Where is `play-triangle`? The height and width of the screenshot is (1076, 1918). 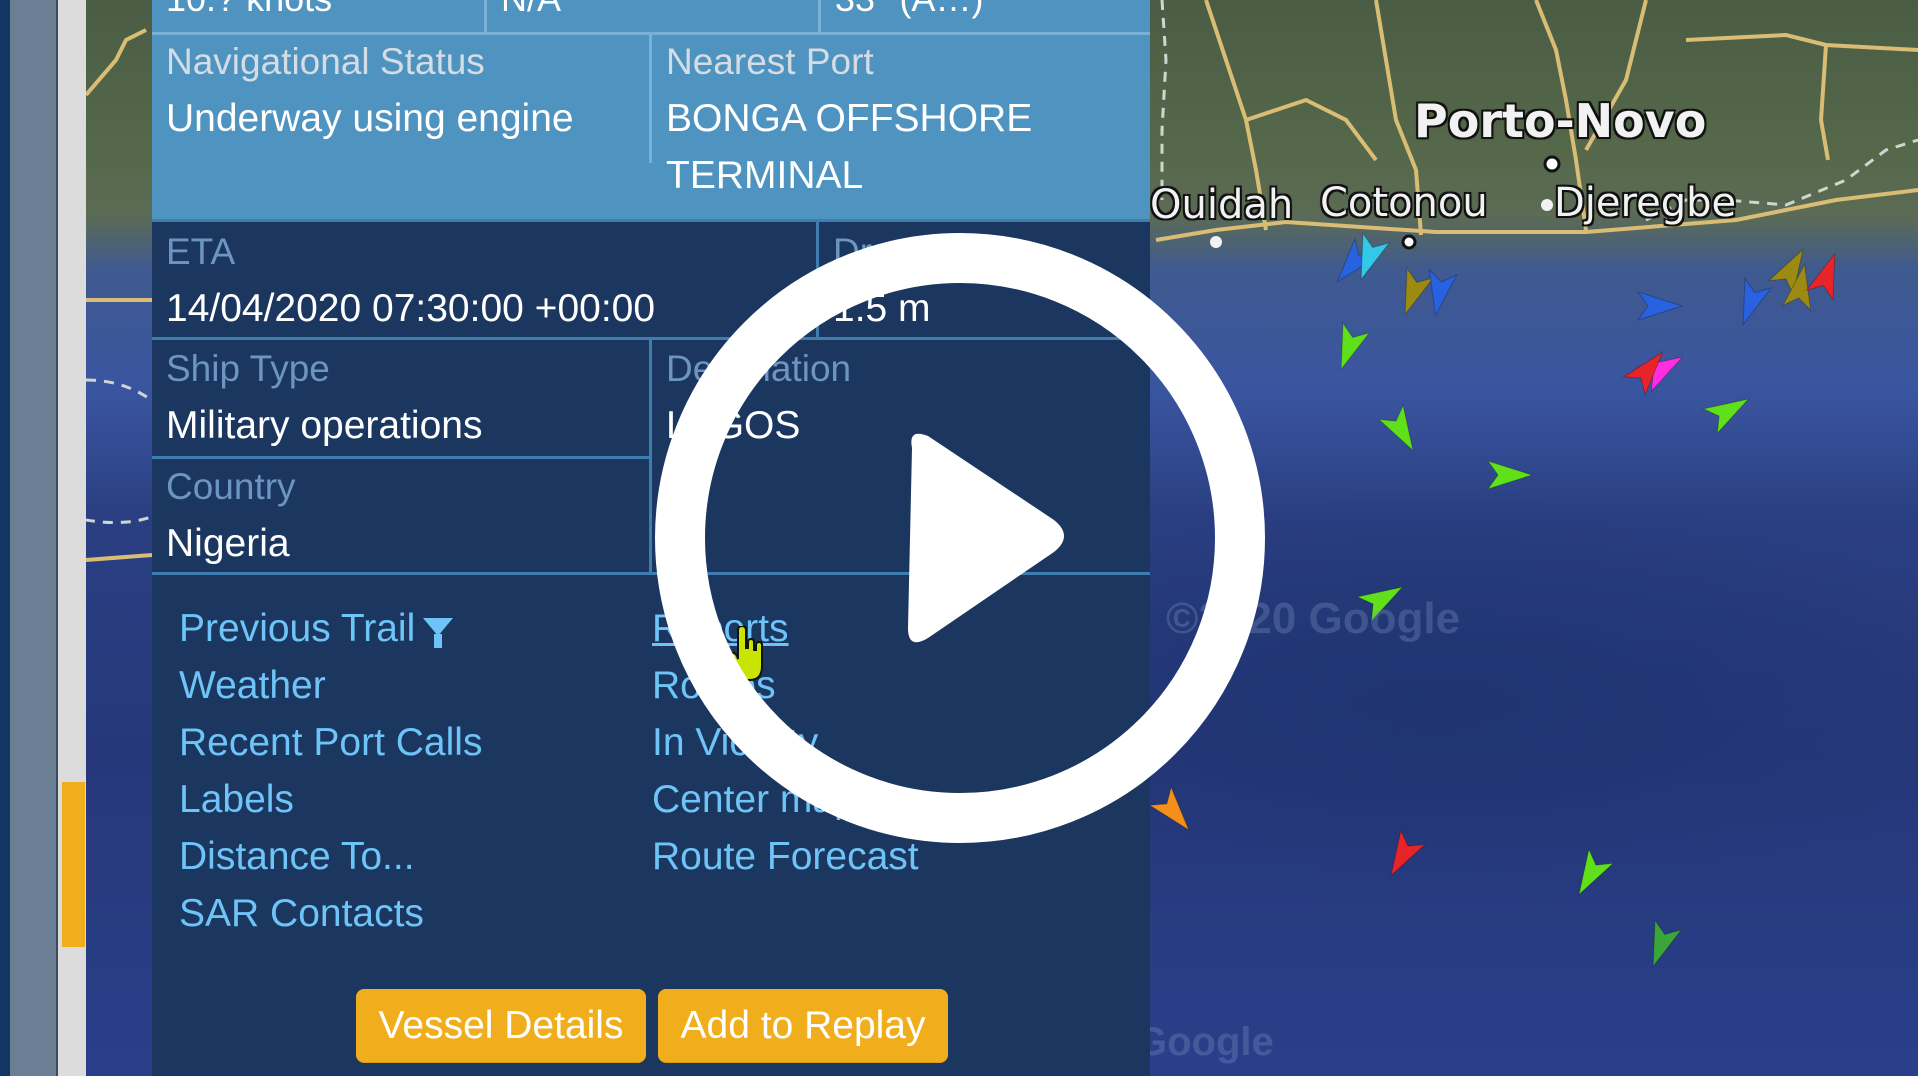
play-triangle is located at coordinates (986, 538).